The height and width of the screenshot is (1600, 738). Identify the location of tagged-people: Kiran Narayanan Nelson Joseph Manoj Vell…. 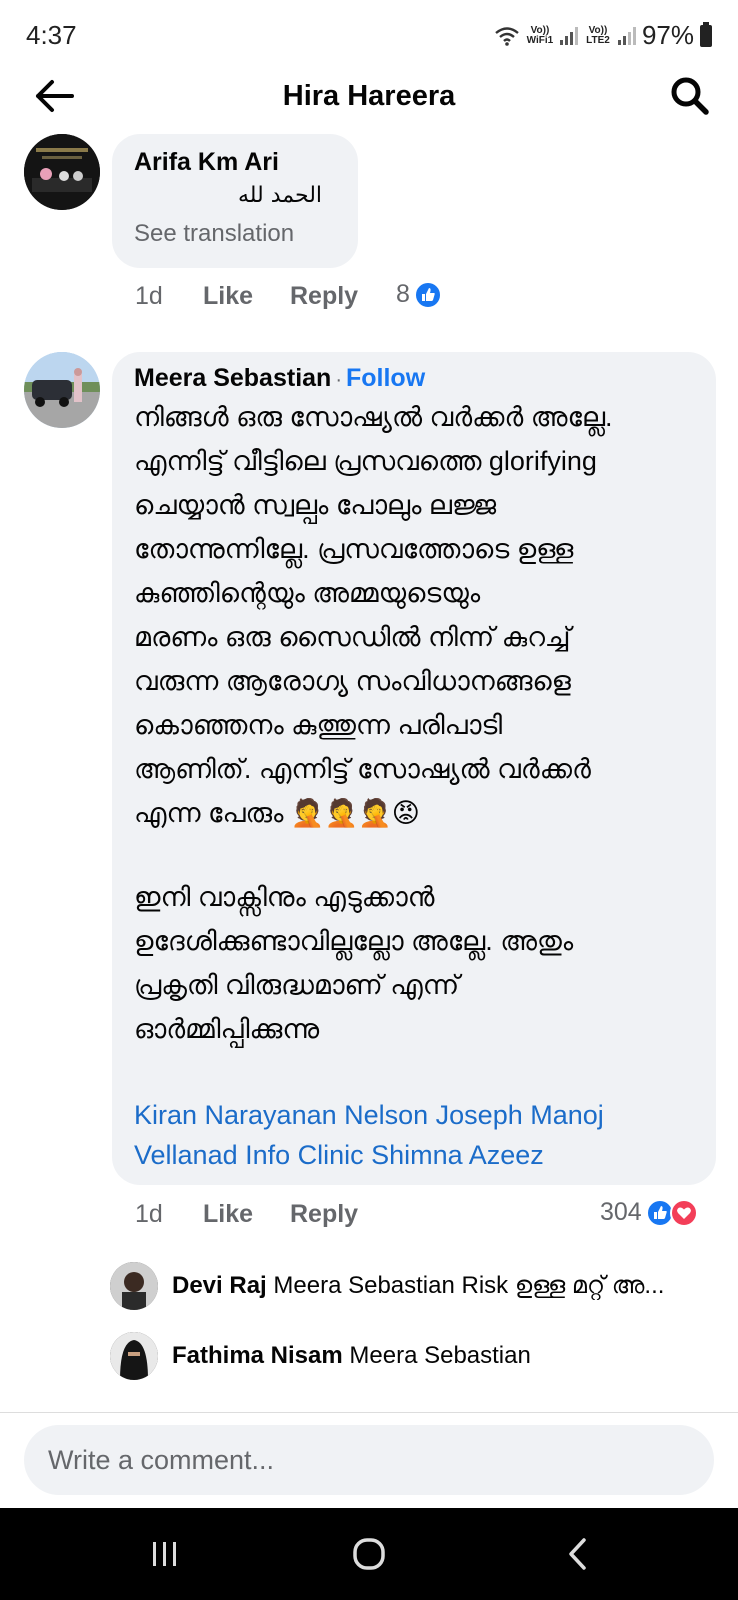
(414, 1135).